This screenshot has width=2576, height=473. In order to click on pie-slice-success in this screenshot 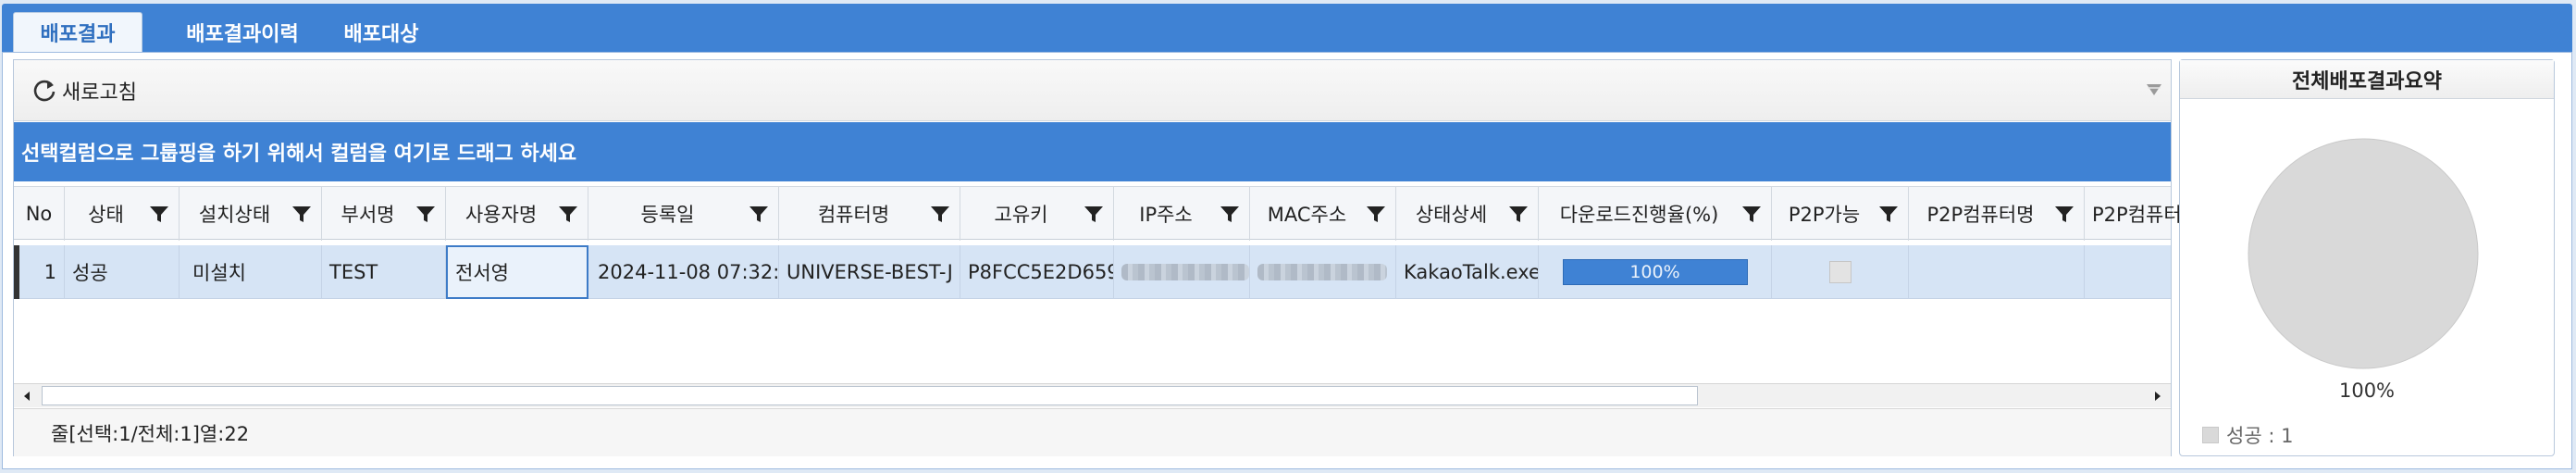, I will do `click(2364, 254)`.